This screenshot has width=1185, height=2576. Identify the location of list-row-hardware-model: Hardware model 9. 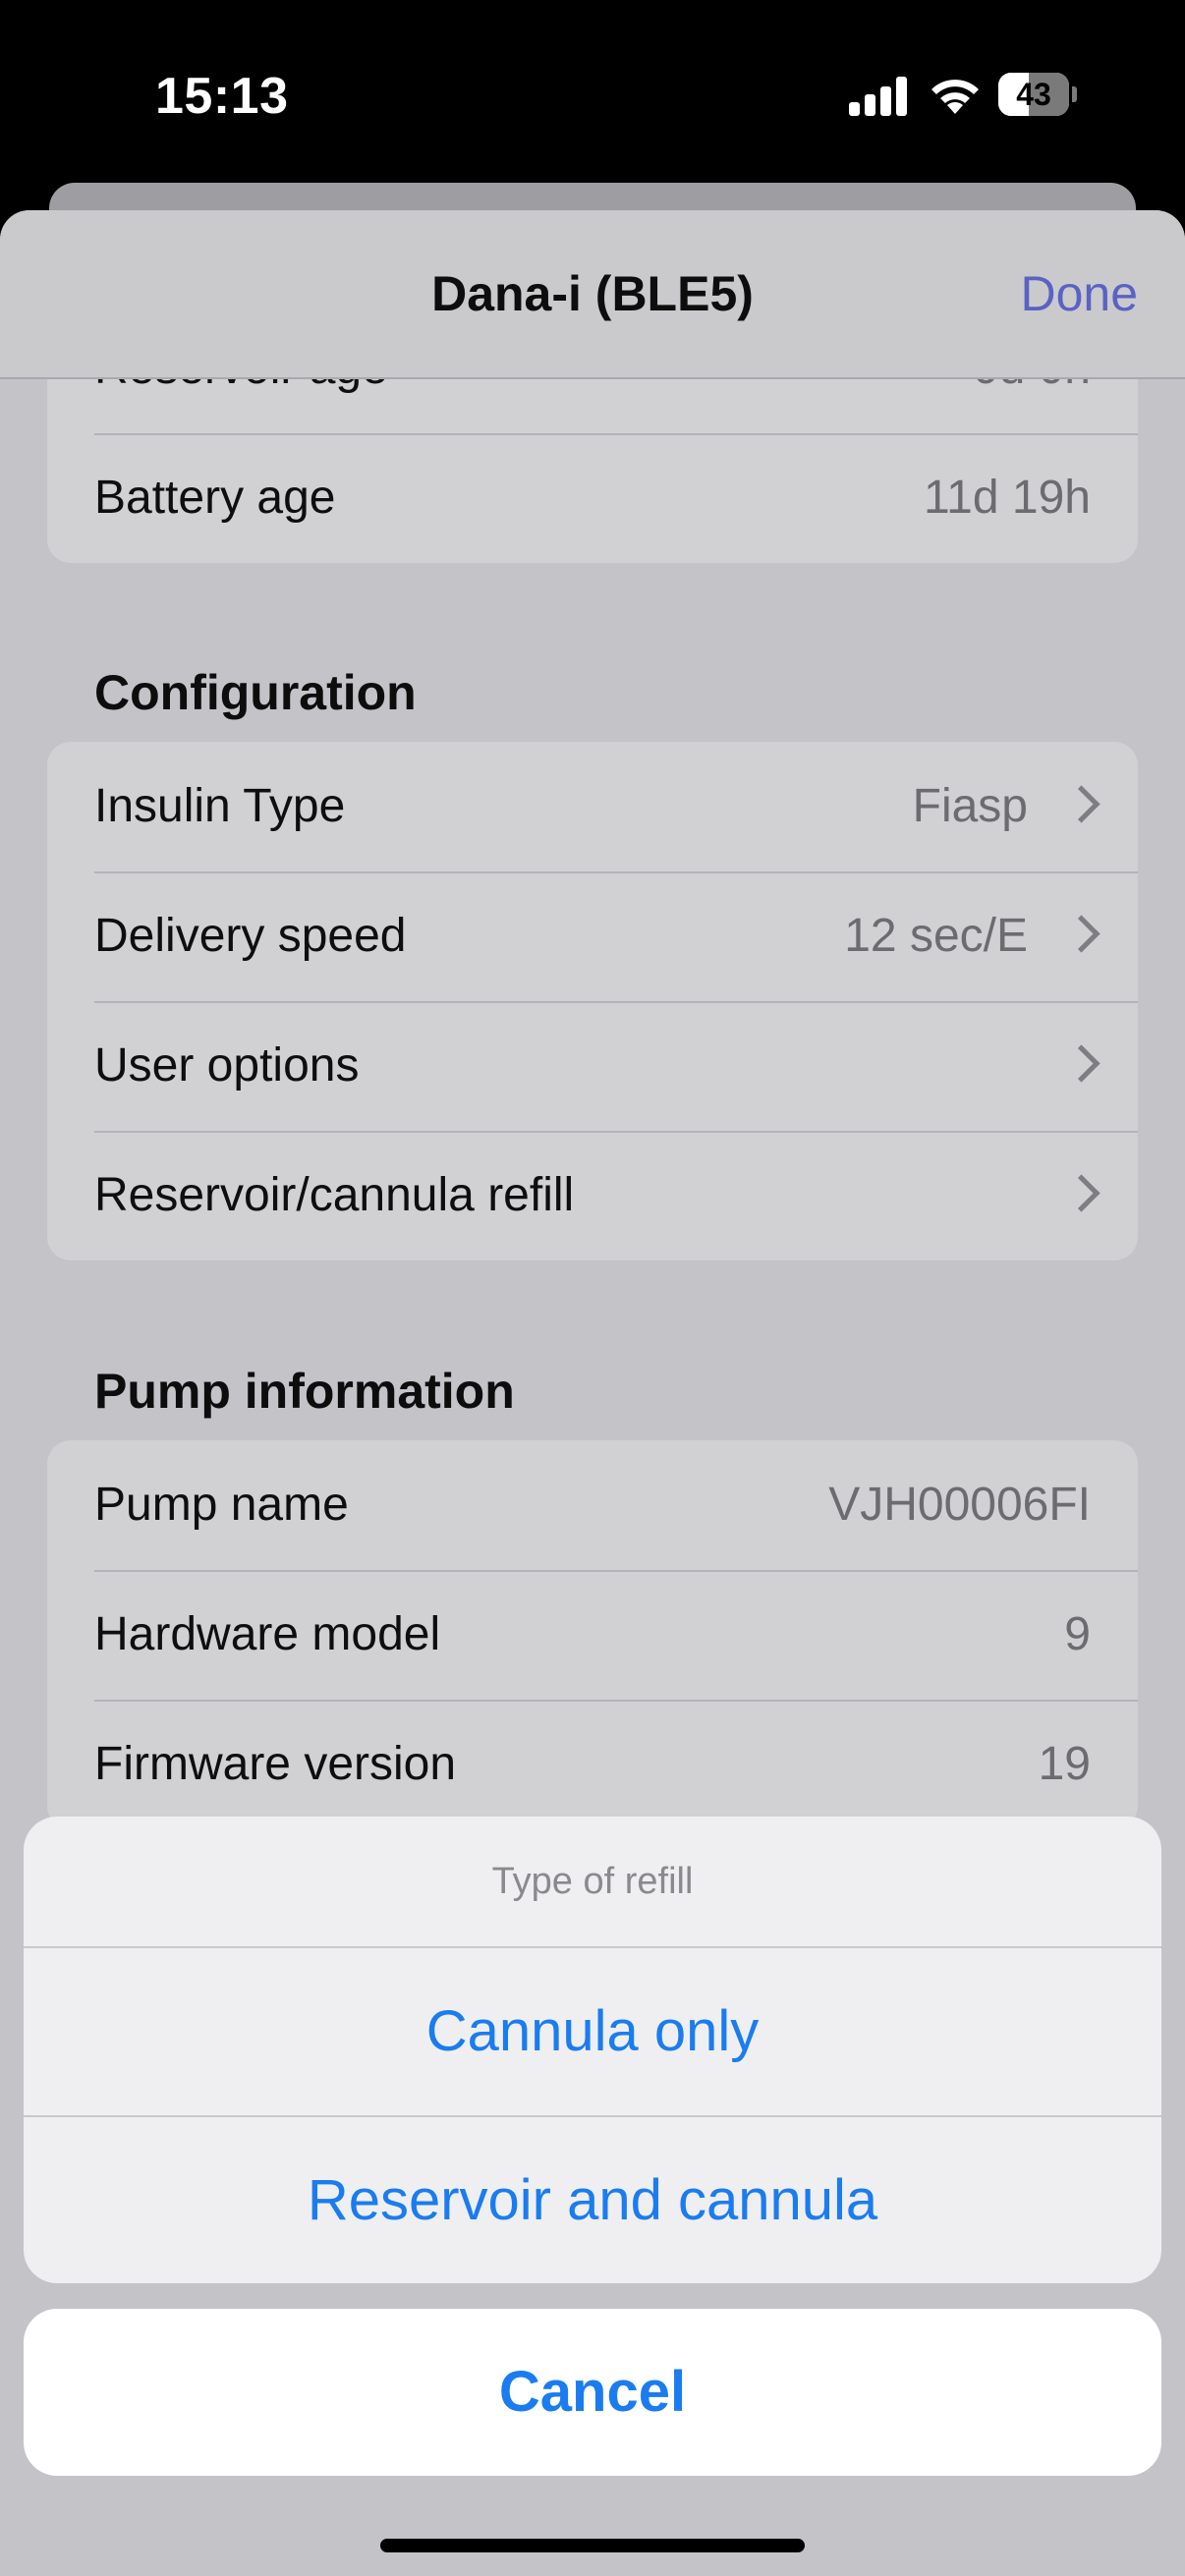
(592, 1635).